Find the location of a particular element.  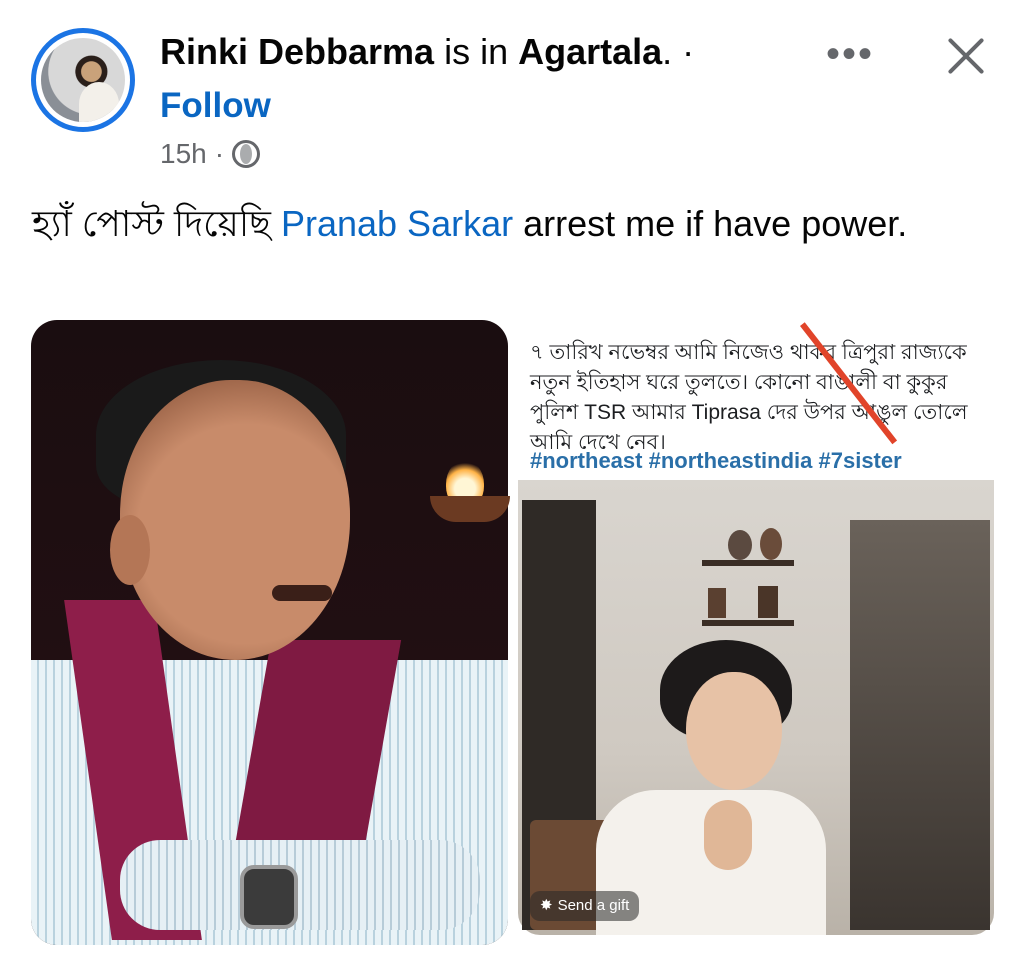

folded-arms is located at coordinates (300, 885).